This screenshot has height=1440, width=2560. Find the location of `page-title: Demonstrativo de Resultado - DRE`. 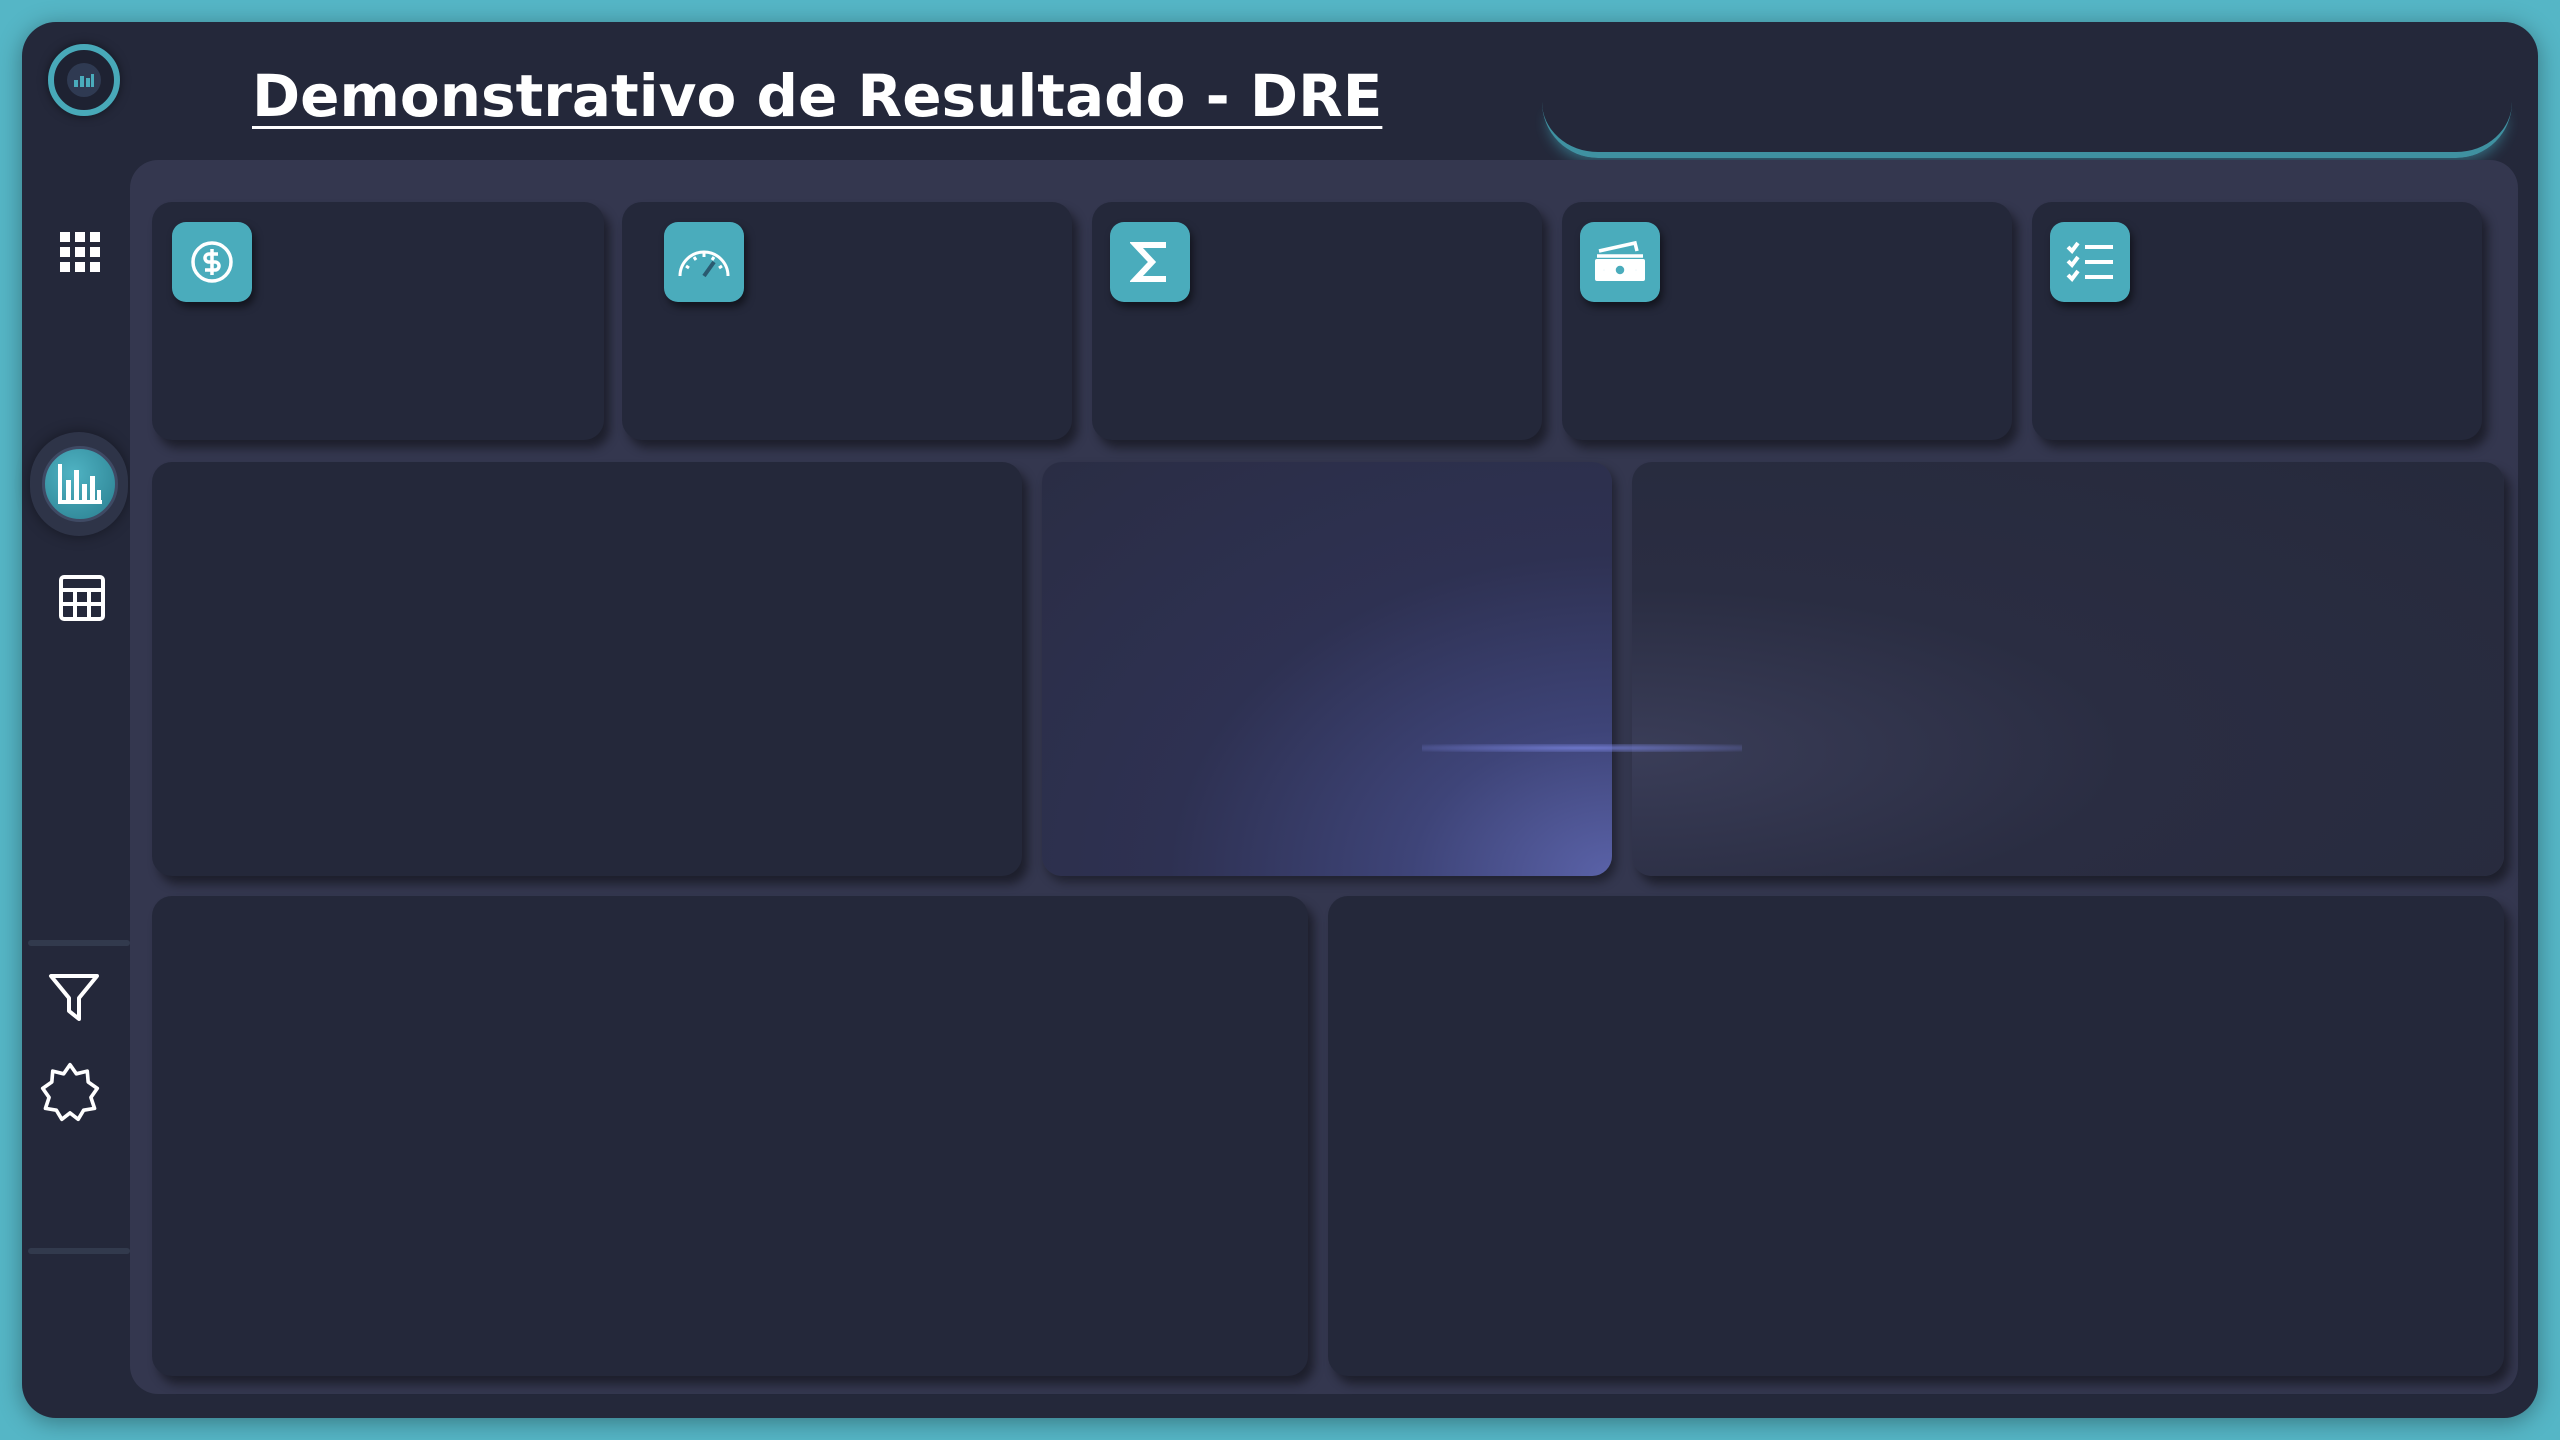

page-title: Demonstrativo de Resultado - DRE is located at coordinates (817, 96).